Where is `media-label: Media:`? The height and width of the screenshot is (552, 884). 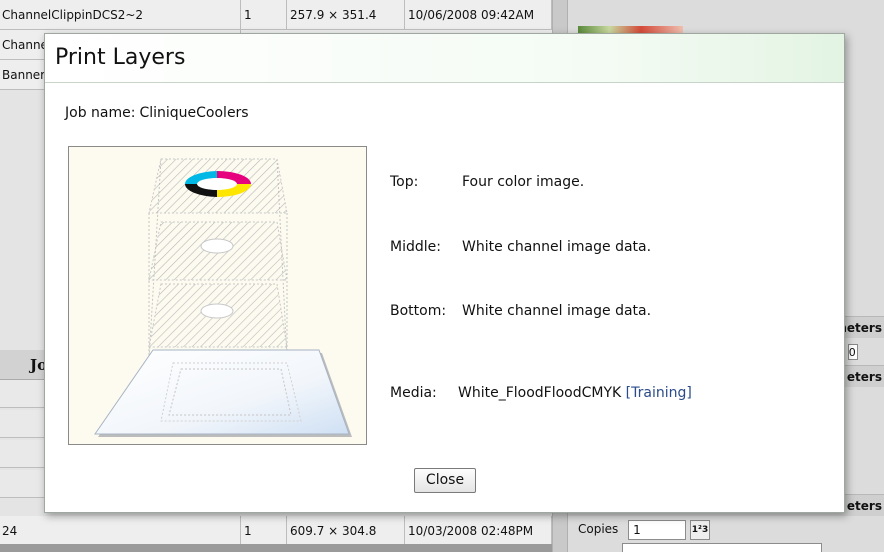
media-label: Media: is located at coordinates (413, 393).